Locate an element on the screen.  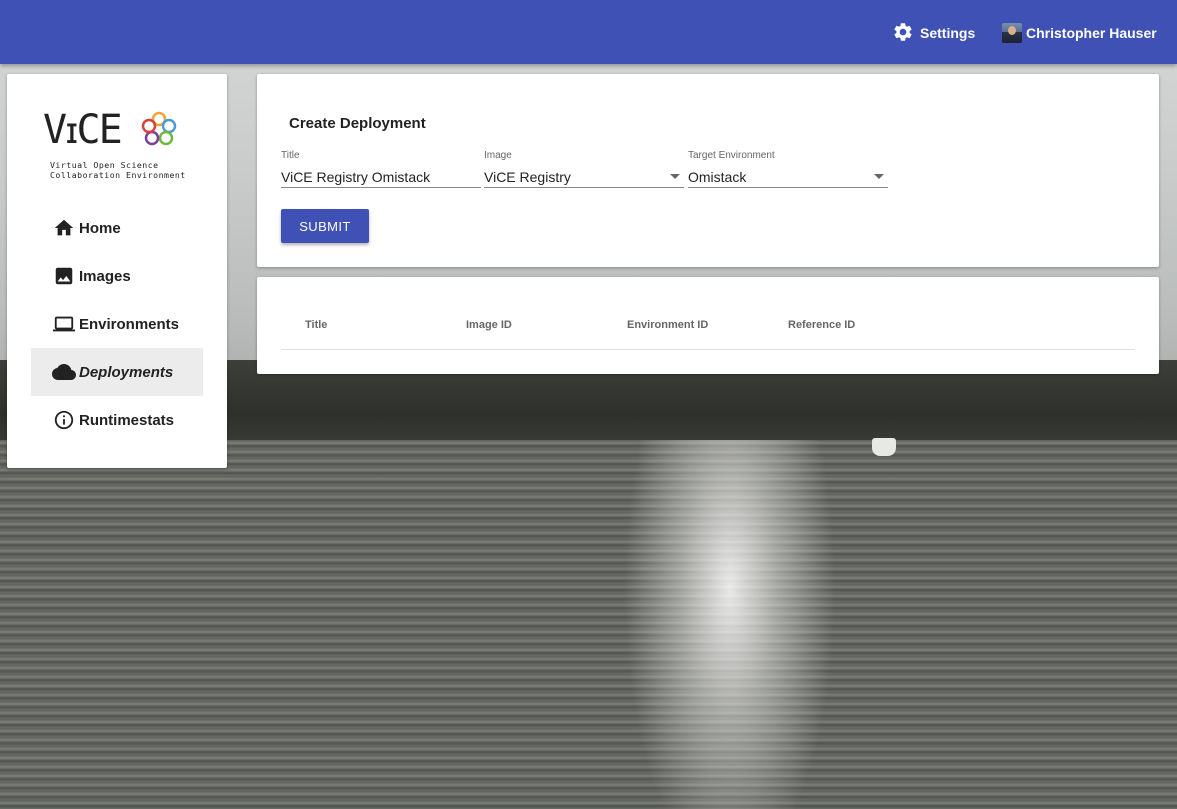
user-menu: Christopher Hauser is located at coordinates (1079, 33).